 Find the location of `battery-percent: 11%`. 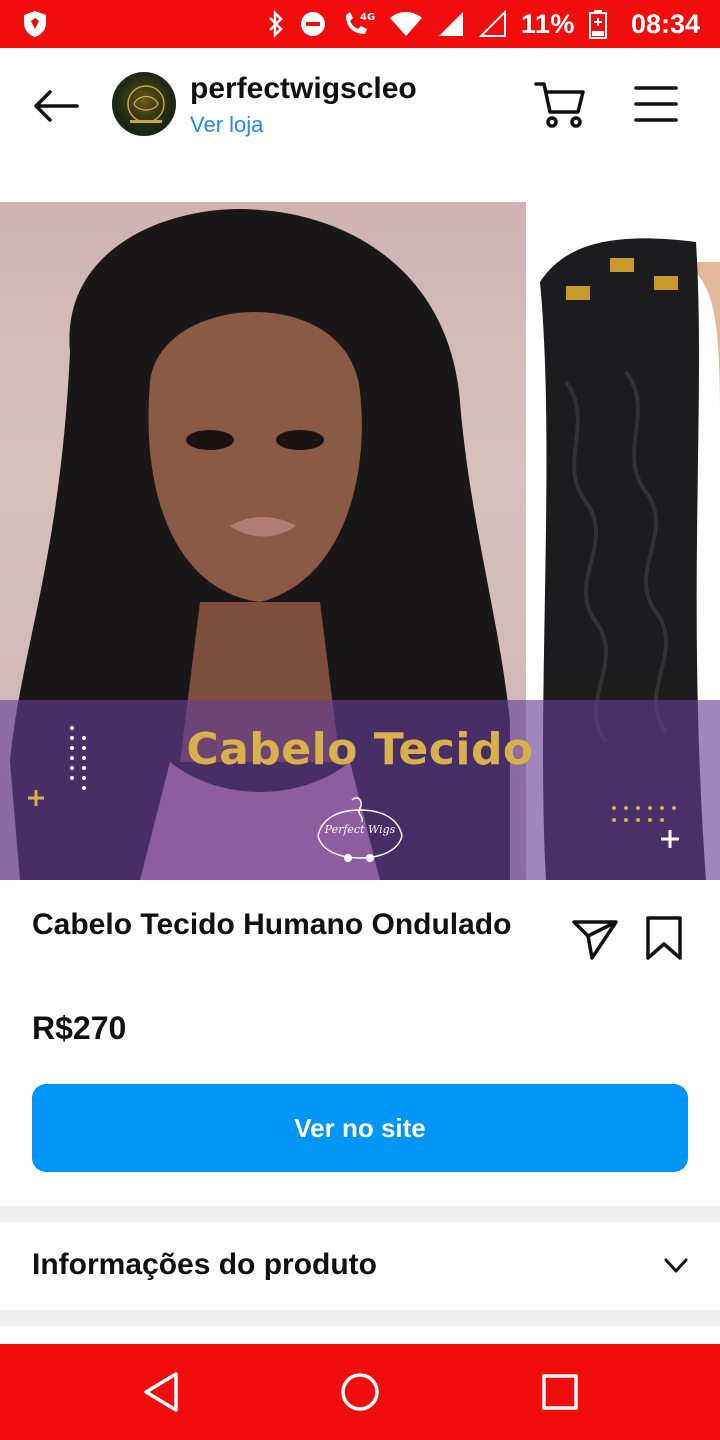

battery-percent: 11% is located at coordinates (547, 23).